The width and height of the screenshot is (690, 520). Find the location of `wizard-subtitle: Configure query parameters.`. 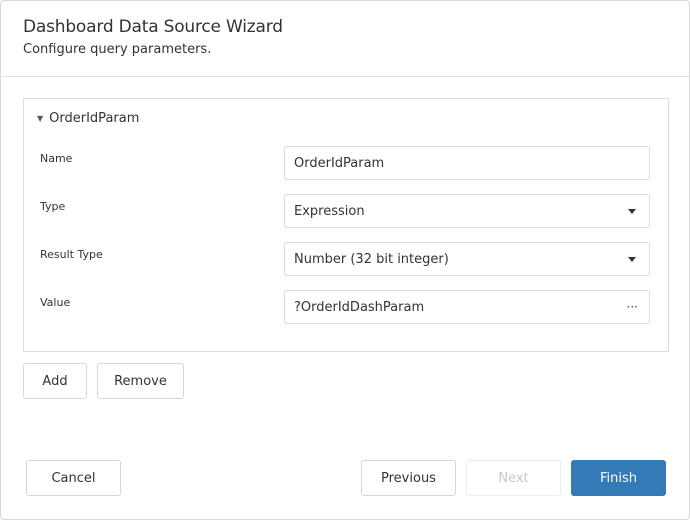

wizard-subtitle: Configure query parameters. is located at coordinates (117, 49).